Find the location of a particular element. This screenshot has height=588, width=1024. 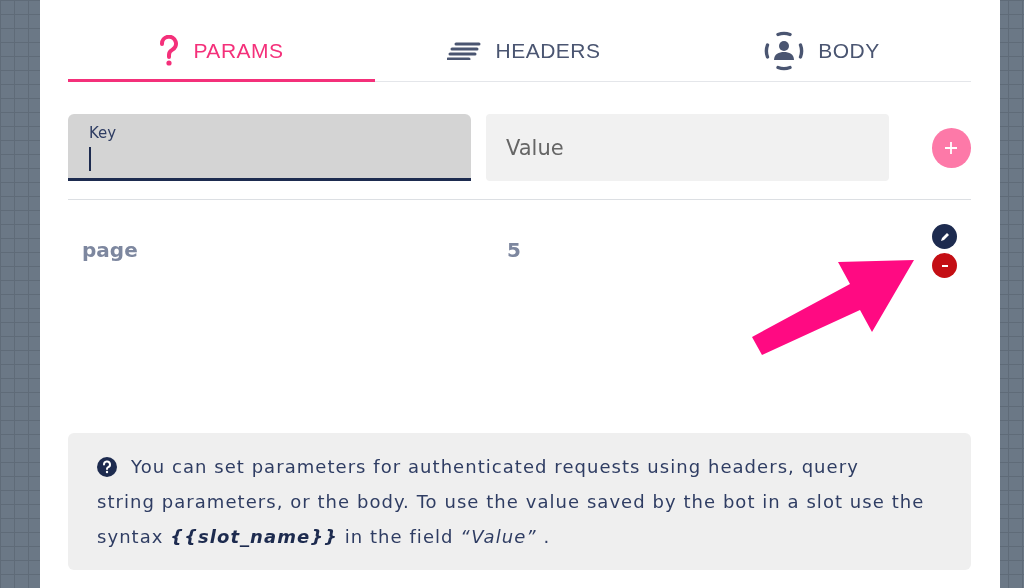

tab: PARAMS is located at coordinates (221, 52).